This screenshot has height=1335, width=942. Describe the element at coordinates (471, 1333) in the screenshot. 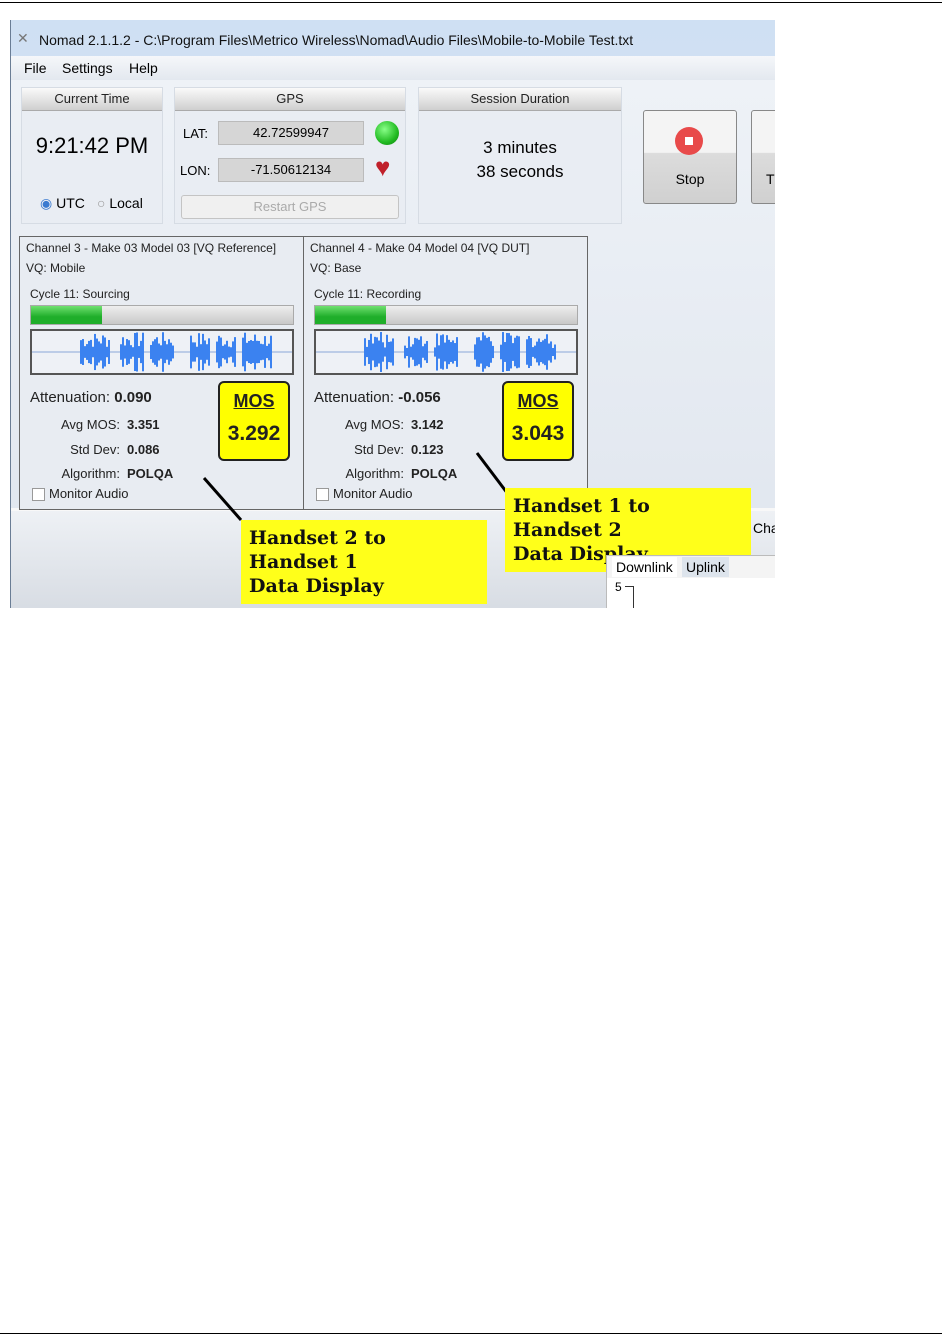

I see `bottom-rule` at that location.